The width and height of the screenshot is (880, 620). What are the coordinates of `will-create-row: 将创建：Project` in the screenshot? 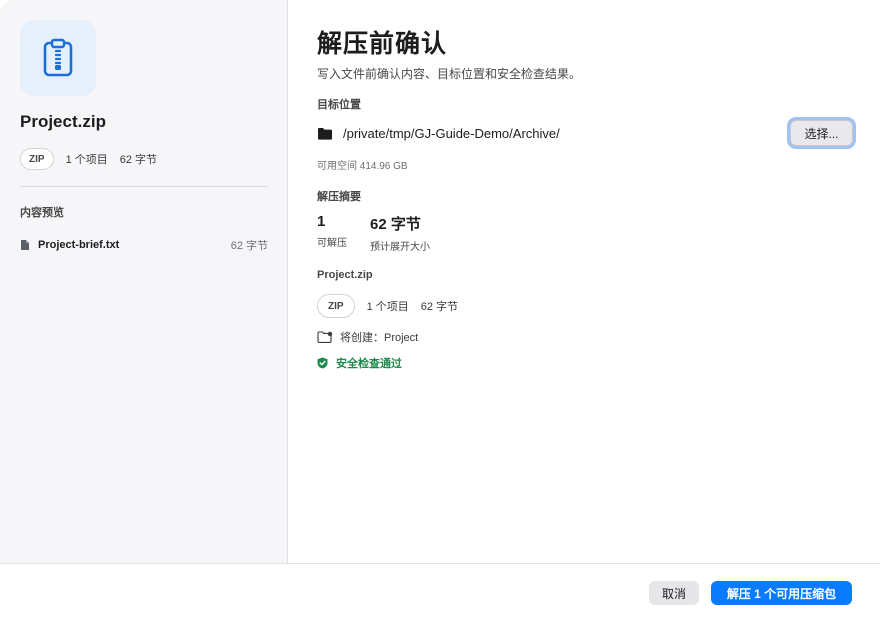 It's located at (367, 337).